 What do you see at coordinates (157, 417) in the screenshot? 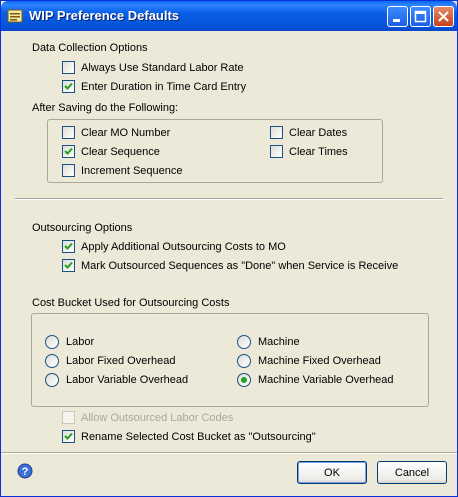
I see `checkbox-label: Allow Outsourced Labor Codes` at bounding box center [157, 417].